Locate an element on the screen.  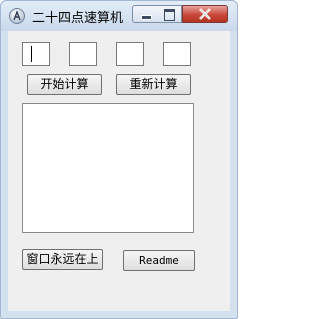
close-icon is located at coordinates (205, 14).